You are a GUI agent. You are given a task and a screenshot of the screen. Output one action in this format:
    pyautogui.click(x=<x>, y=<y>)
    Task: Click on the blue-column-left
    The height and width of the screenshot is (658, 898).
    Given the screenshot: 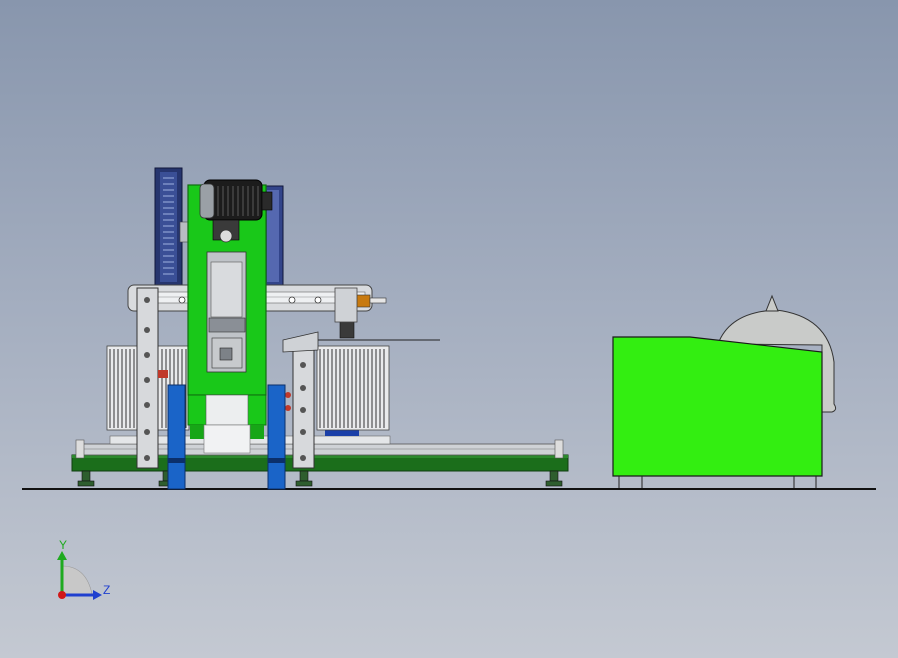 What is the action you would take?
    pyautogui.click(x=176, y=437)
    